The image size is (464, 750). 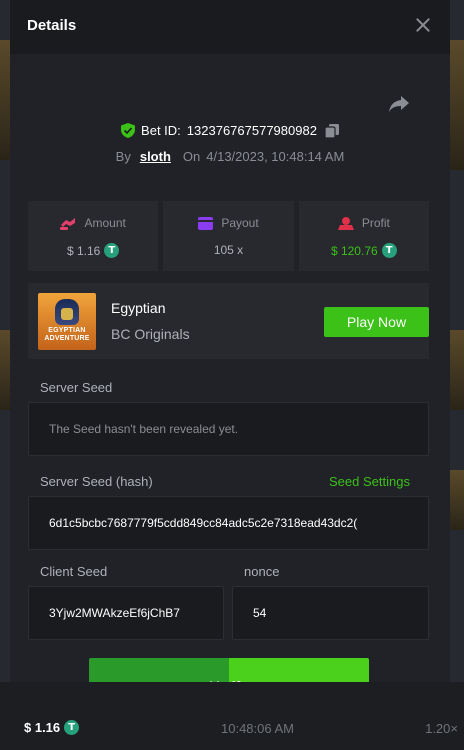 What do you see at coordinates (257, 728) in the screenshot?
I see `background-bet-time: 10:48:06 AM` at bounding box center [257, 728].